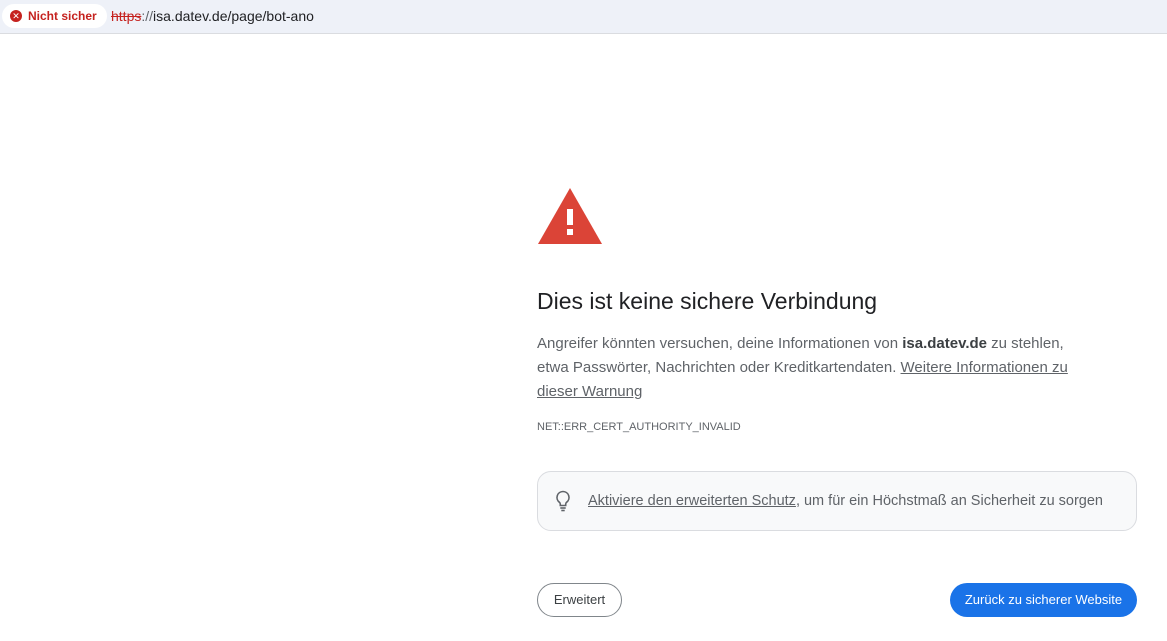 The image size is (1167, 641). I want to click on url-field: https://isa.datev.de/page/bot-ano, so click(212, 16).